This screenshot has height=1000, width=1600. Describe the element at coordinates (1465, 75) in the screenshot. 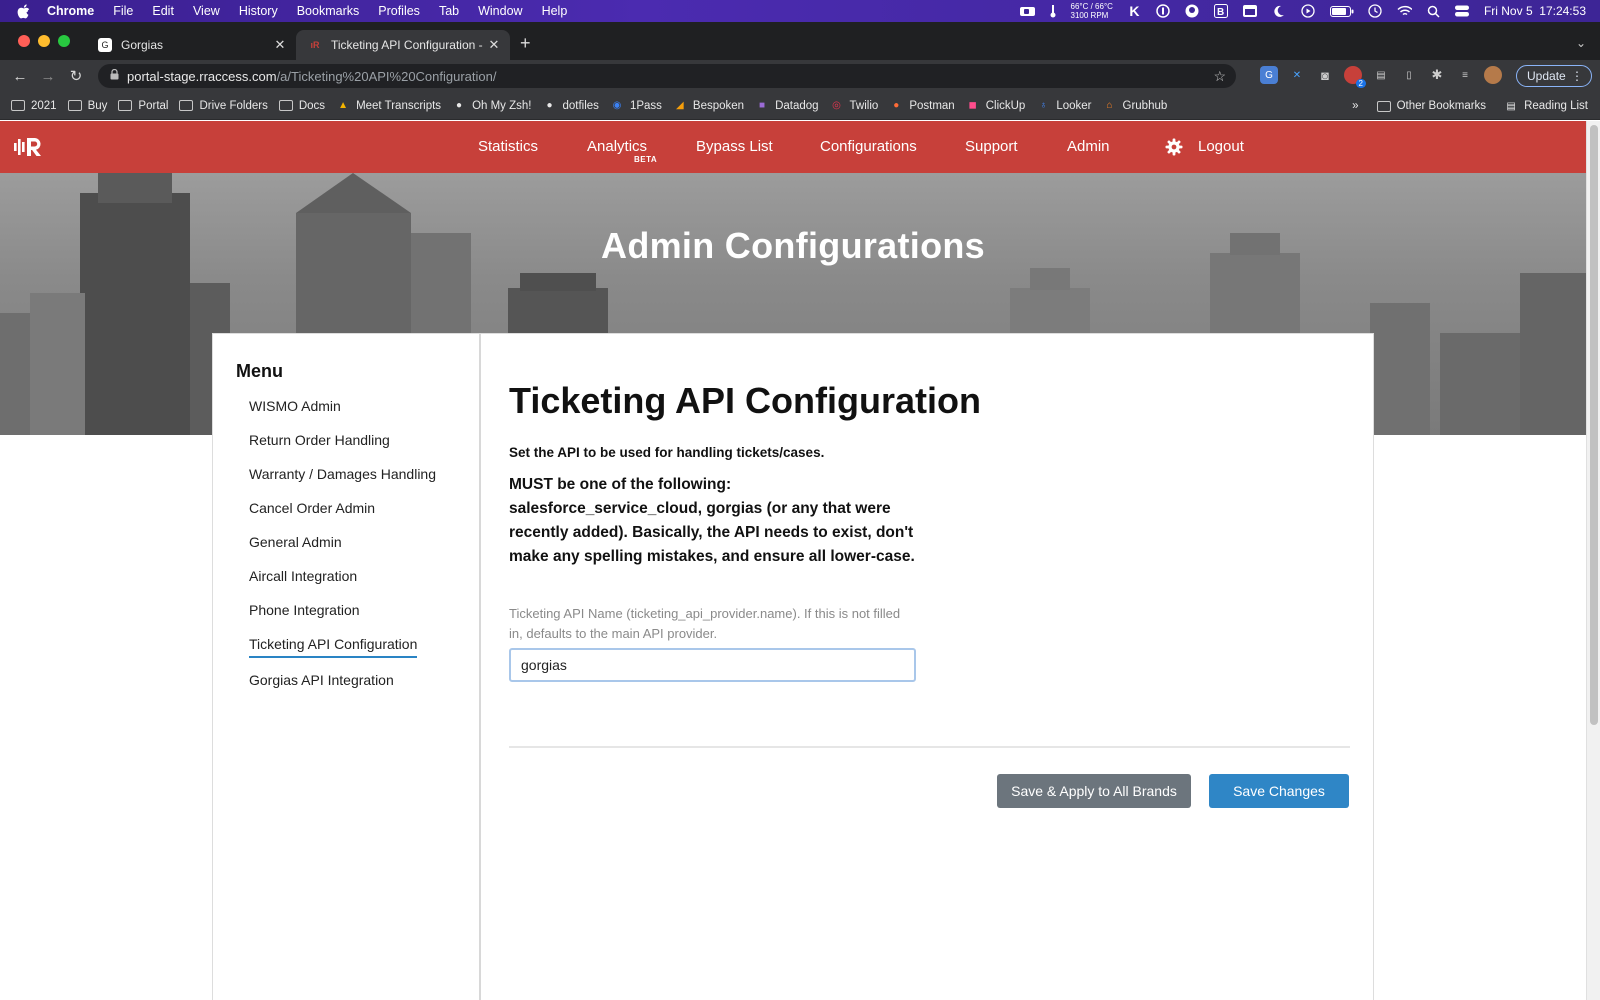

I see `reading-list-toolbar-icon: ≡` at that location.